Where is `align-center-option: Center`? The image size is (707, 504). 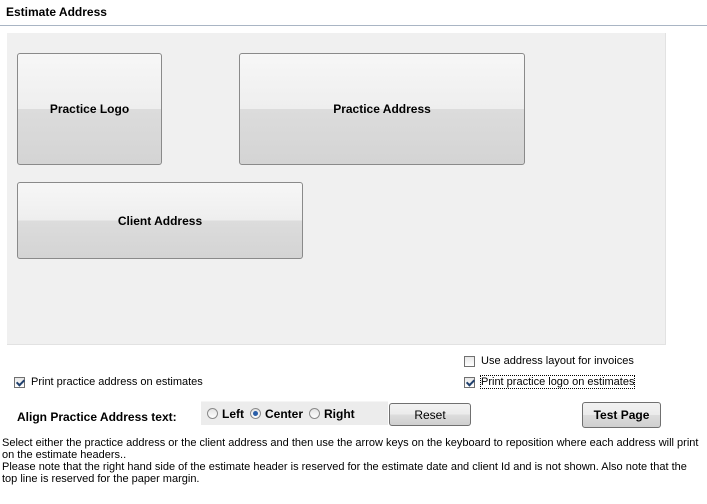 align-center-option: Center is located at coordinates (276, 414).